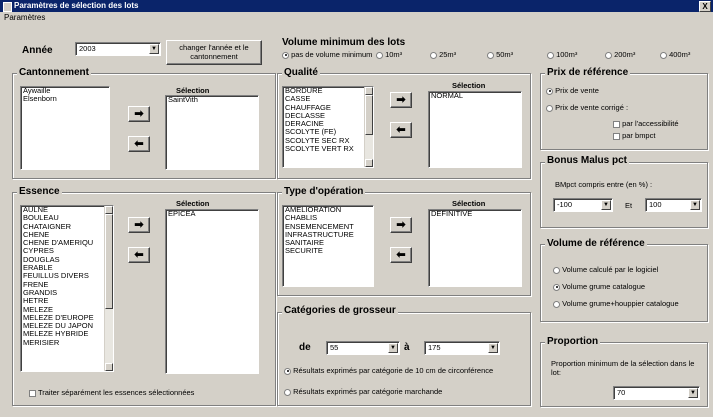  Describe the element at coordinates (673, 205) in the screenshot. I see `bmpct-to-select: 100 ▼` at that location.